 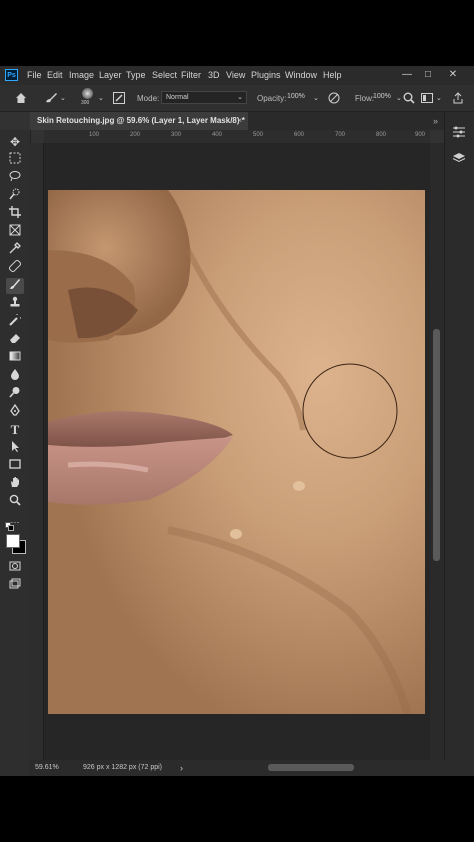 I want to click on vertical-scrollbar, so click(x=437, y=451).